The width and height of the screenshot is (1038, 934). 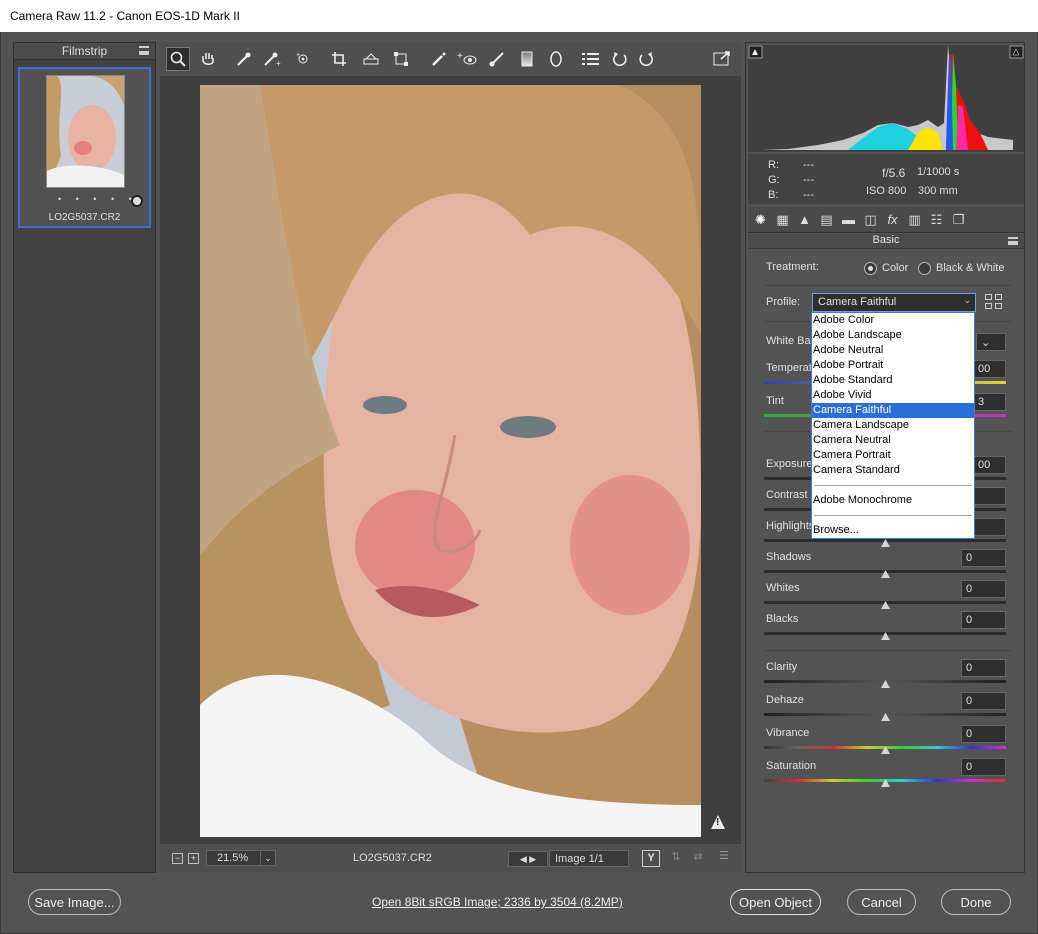 What do you see at coordinates (991, 342) in the screenshot?
I see `white-balance-select: ⌄` at bounding box center [991, 342].